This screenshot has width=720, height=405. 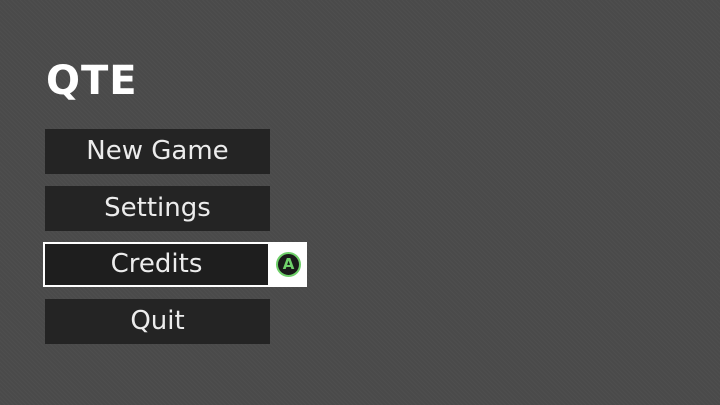 What do you see at coordinates (157, 208) in the screenshot?
I see `settings-button: Settings` at bounding box center [157, 208].